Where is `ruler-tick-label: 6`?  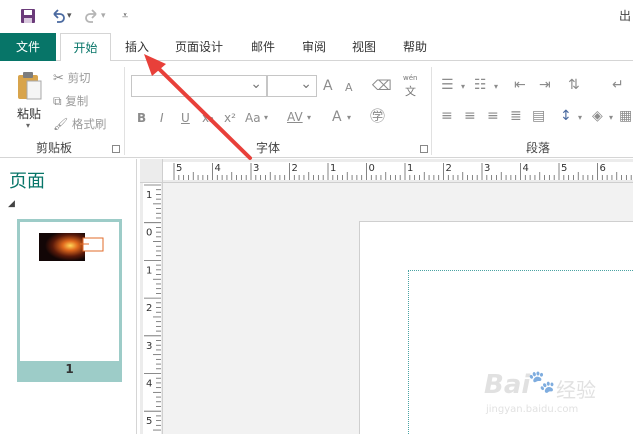
ruler-tick-label: 6 is located at coordinates (603, 168).